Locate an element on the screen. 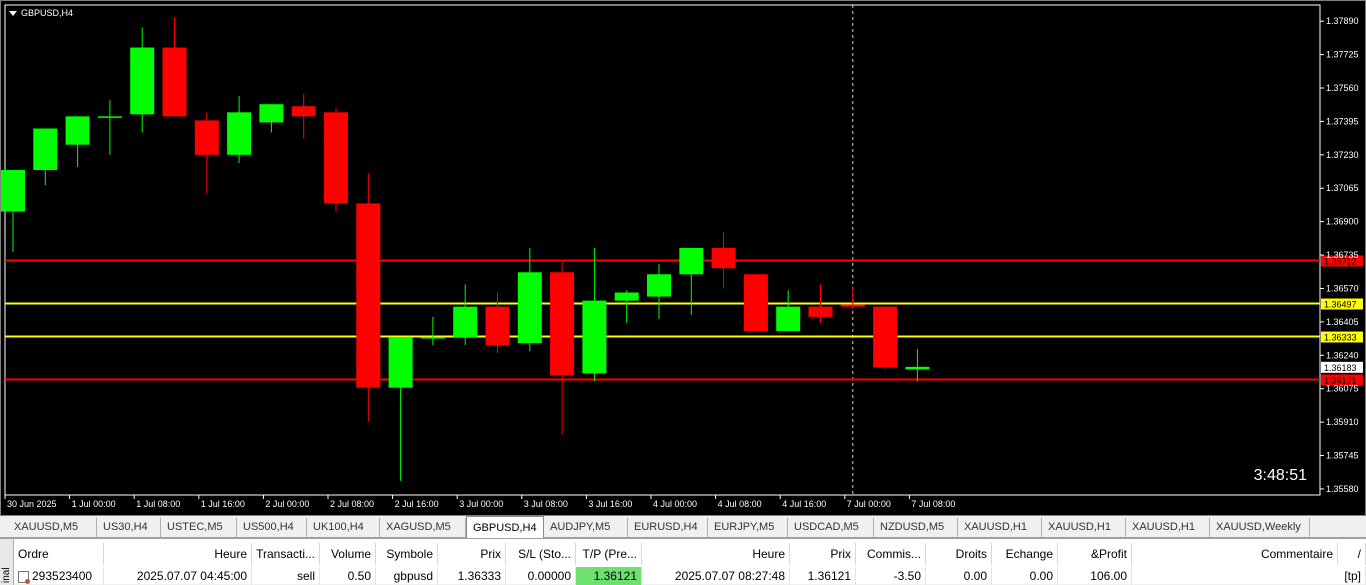 The image size is (1366, 585). price-tick-label: 1.36570 is located at coordinates (1342, 288).